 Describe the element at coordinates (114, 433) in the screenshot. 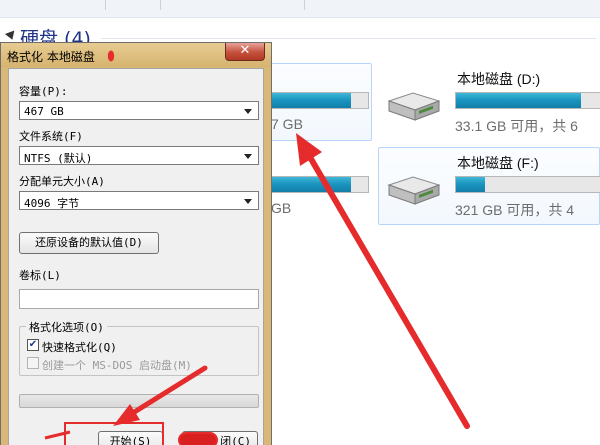

I see `start-button-highlight-box` at that location.